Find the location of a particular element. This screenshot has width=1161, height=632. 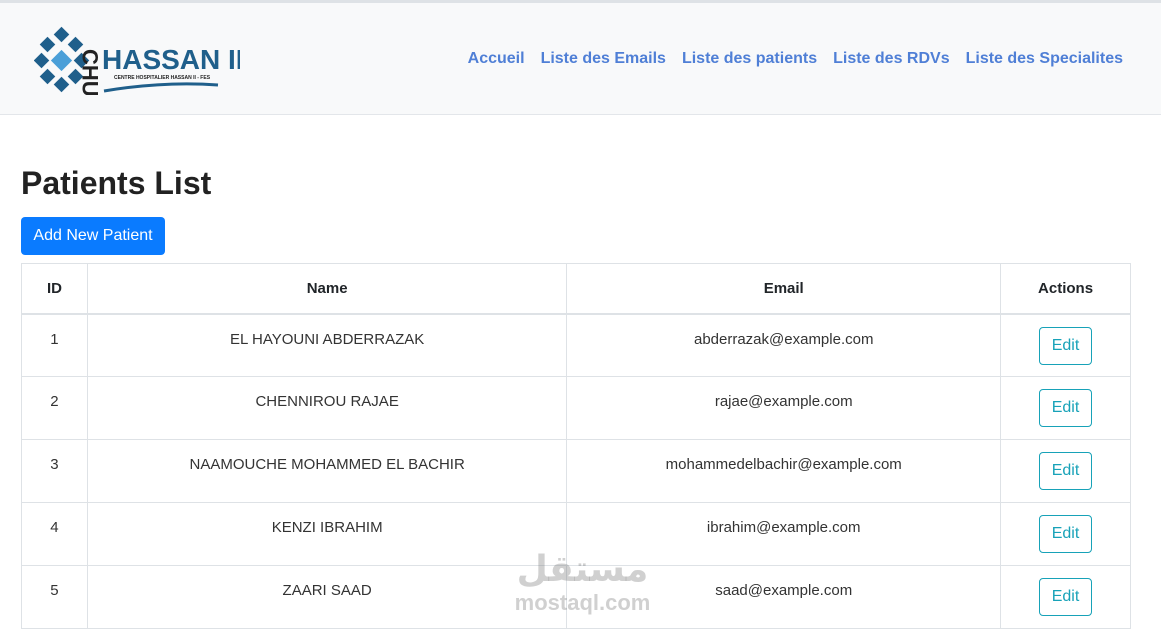

table-row: 5 ZAARI SAAD saad@example.com Edit is located at coordinates (576, 597).